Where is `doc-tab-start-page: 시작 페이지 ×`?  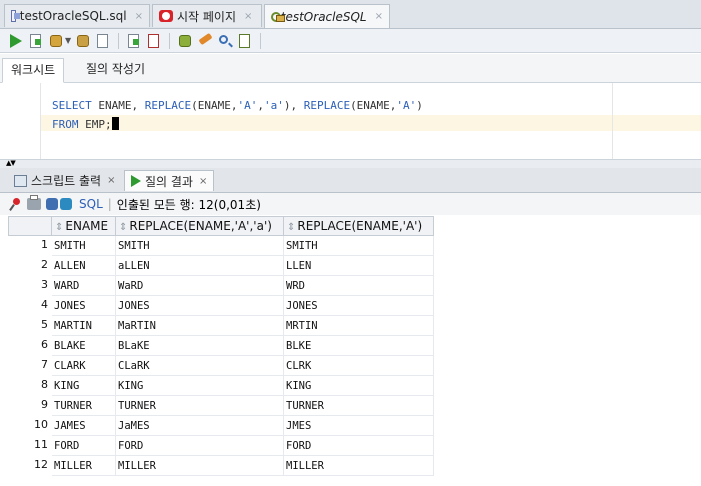 doc-tab-start-page: 시작 페이지 × is located at coordinates (207, 15).